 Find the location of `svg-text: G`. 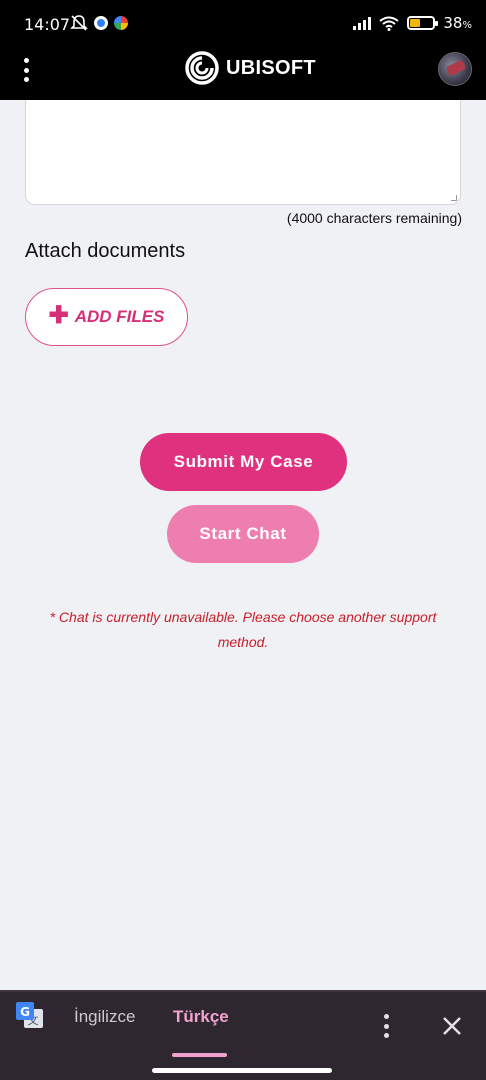

svg-text: G is located at coordinates (25, 1012).